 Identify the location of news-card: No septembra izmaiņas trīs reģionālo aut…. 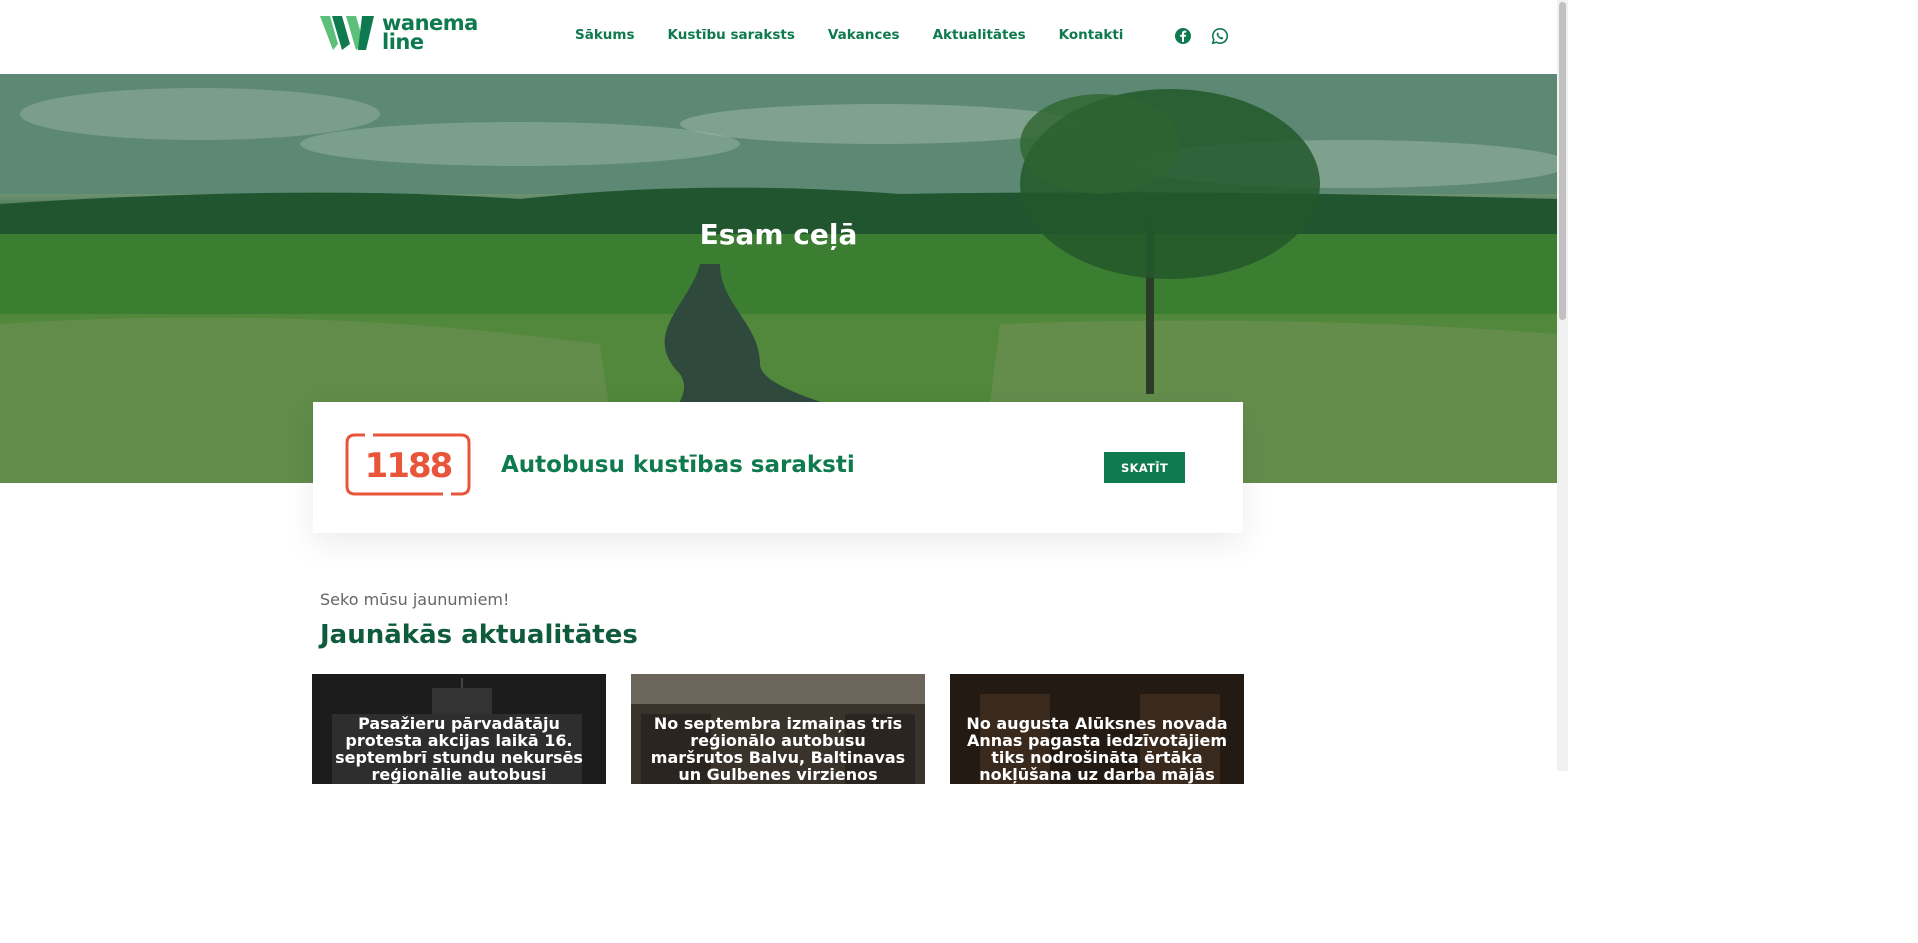
(778, 729).